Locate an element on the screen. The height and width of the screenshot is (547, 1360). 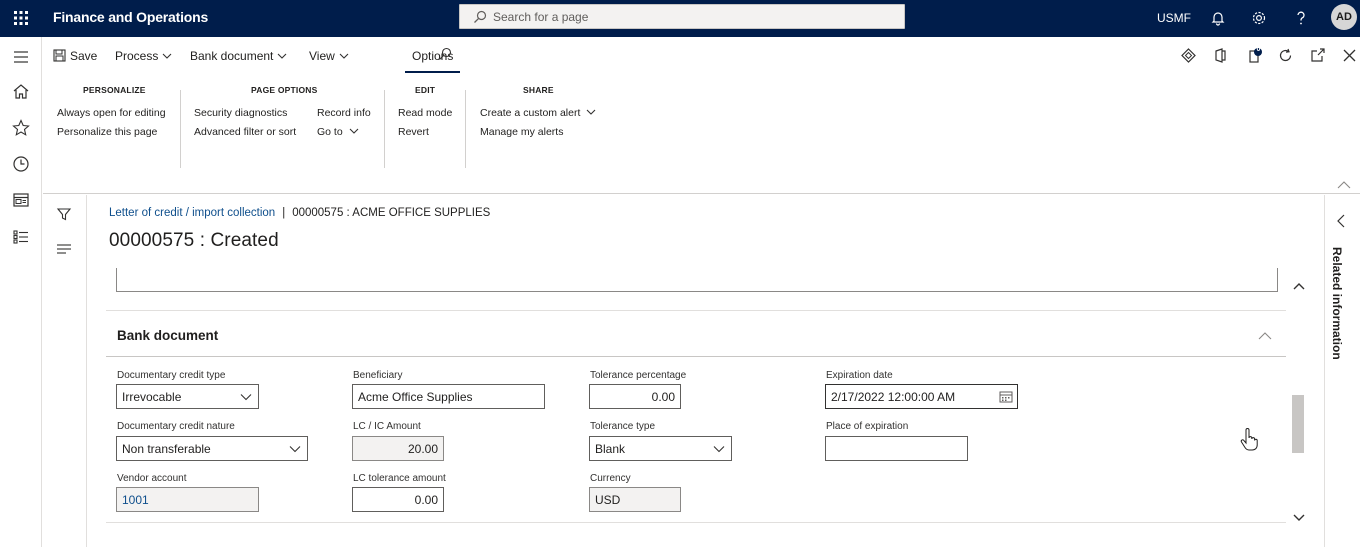
bank-document-menu: Bank document is located at coordinates (238, 56).